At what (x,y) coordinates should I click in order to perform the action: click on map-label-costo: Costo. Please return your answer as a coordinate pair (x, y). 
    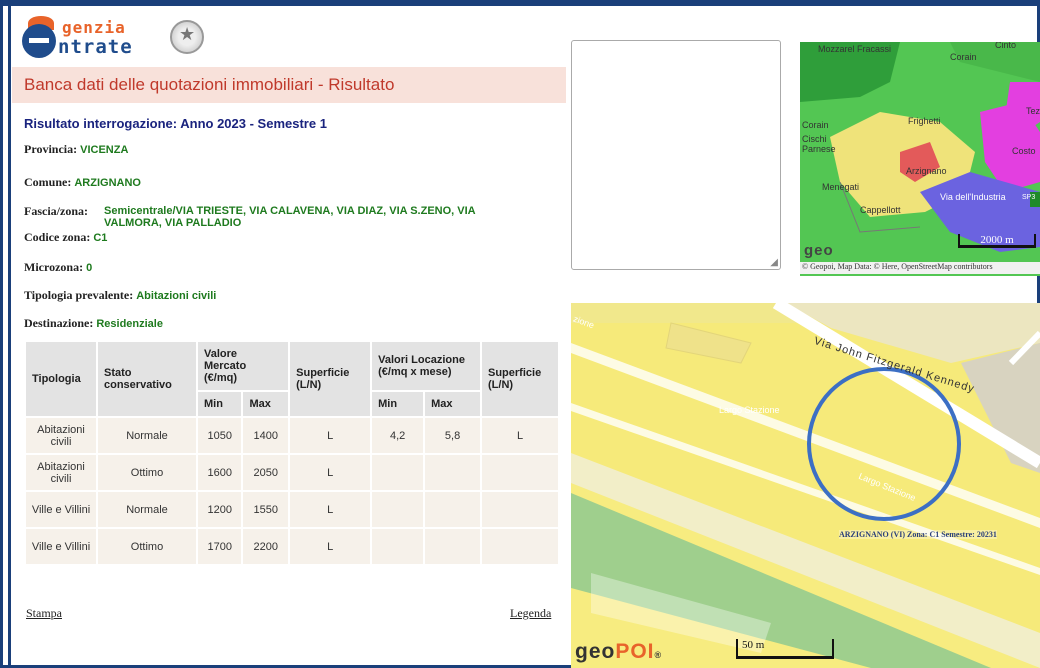
    Looking at the image, I should click on (1024, 151).